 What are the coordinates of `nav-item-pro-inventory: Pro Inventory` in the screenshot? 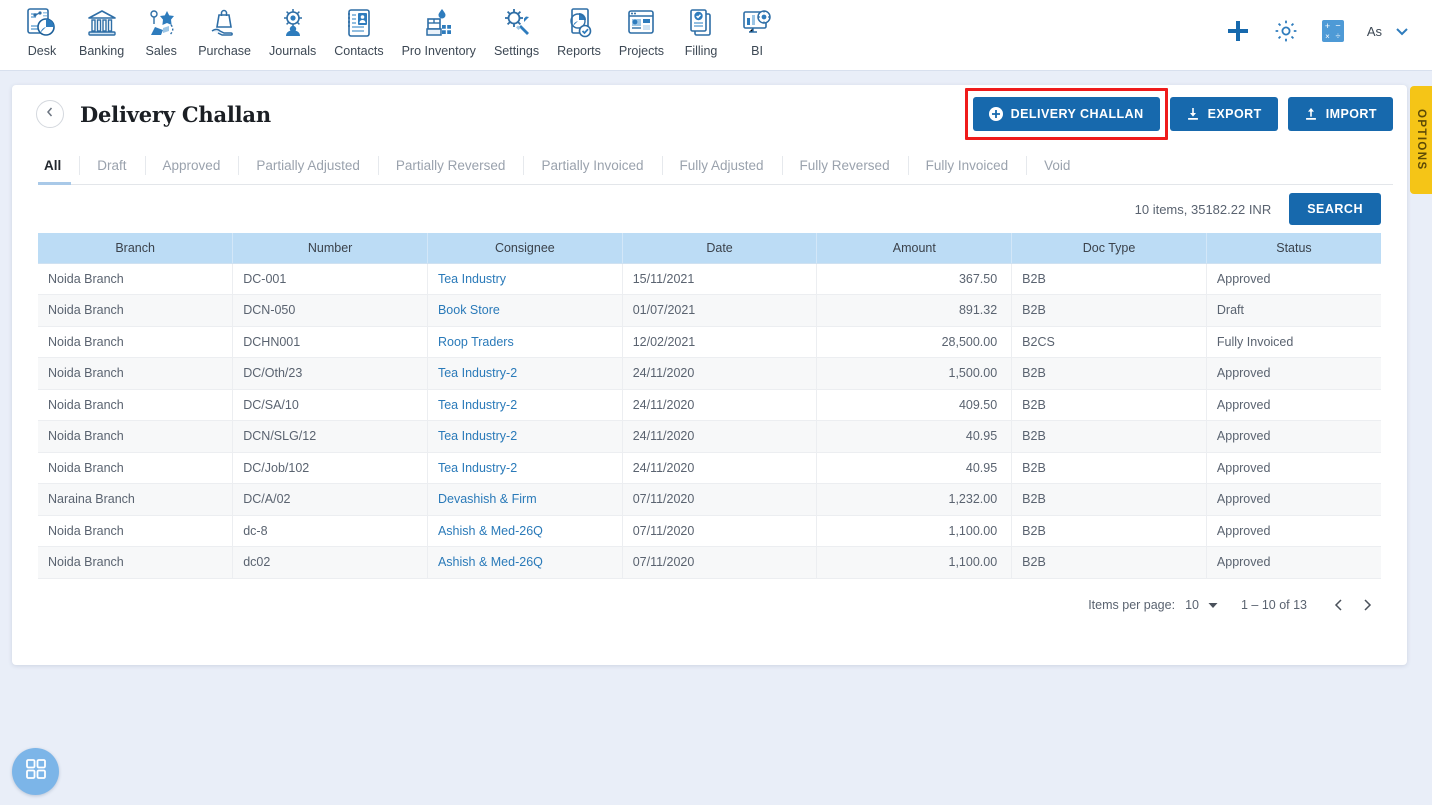 It's located at (439, 31).